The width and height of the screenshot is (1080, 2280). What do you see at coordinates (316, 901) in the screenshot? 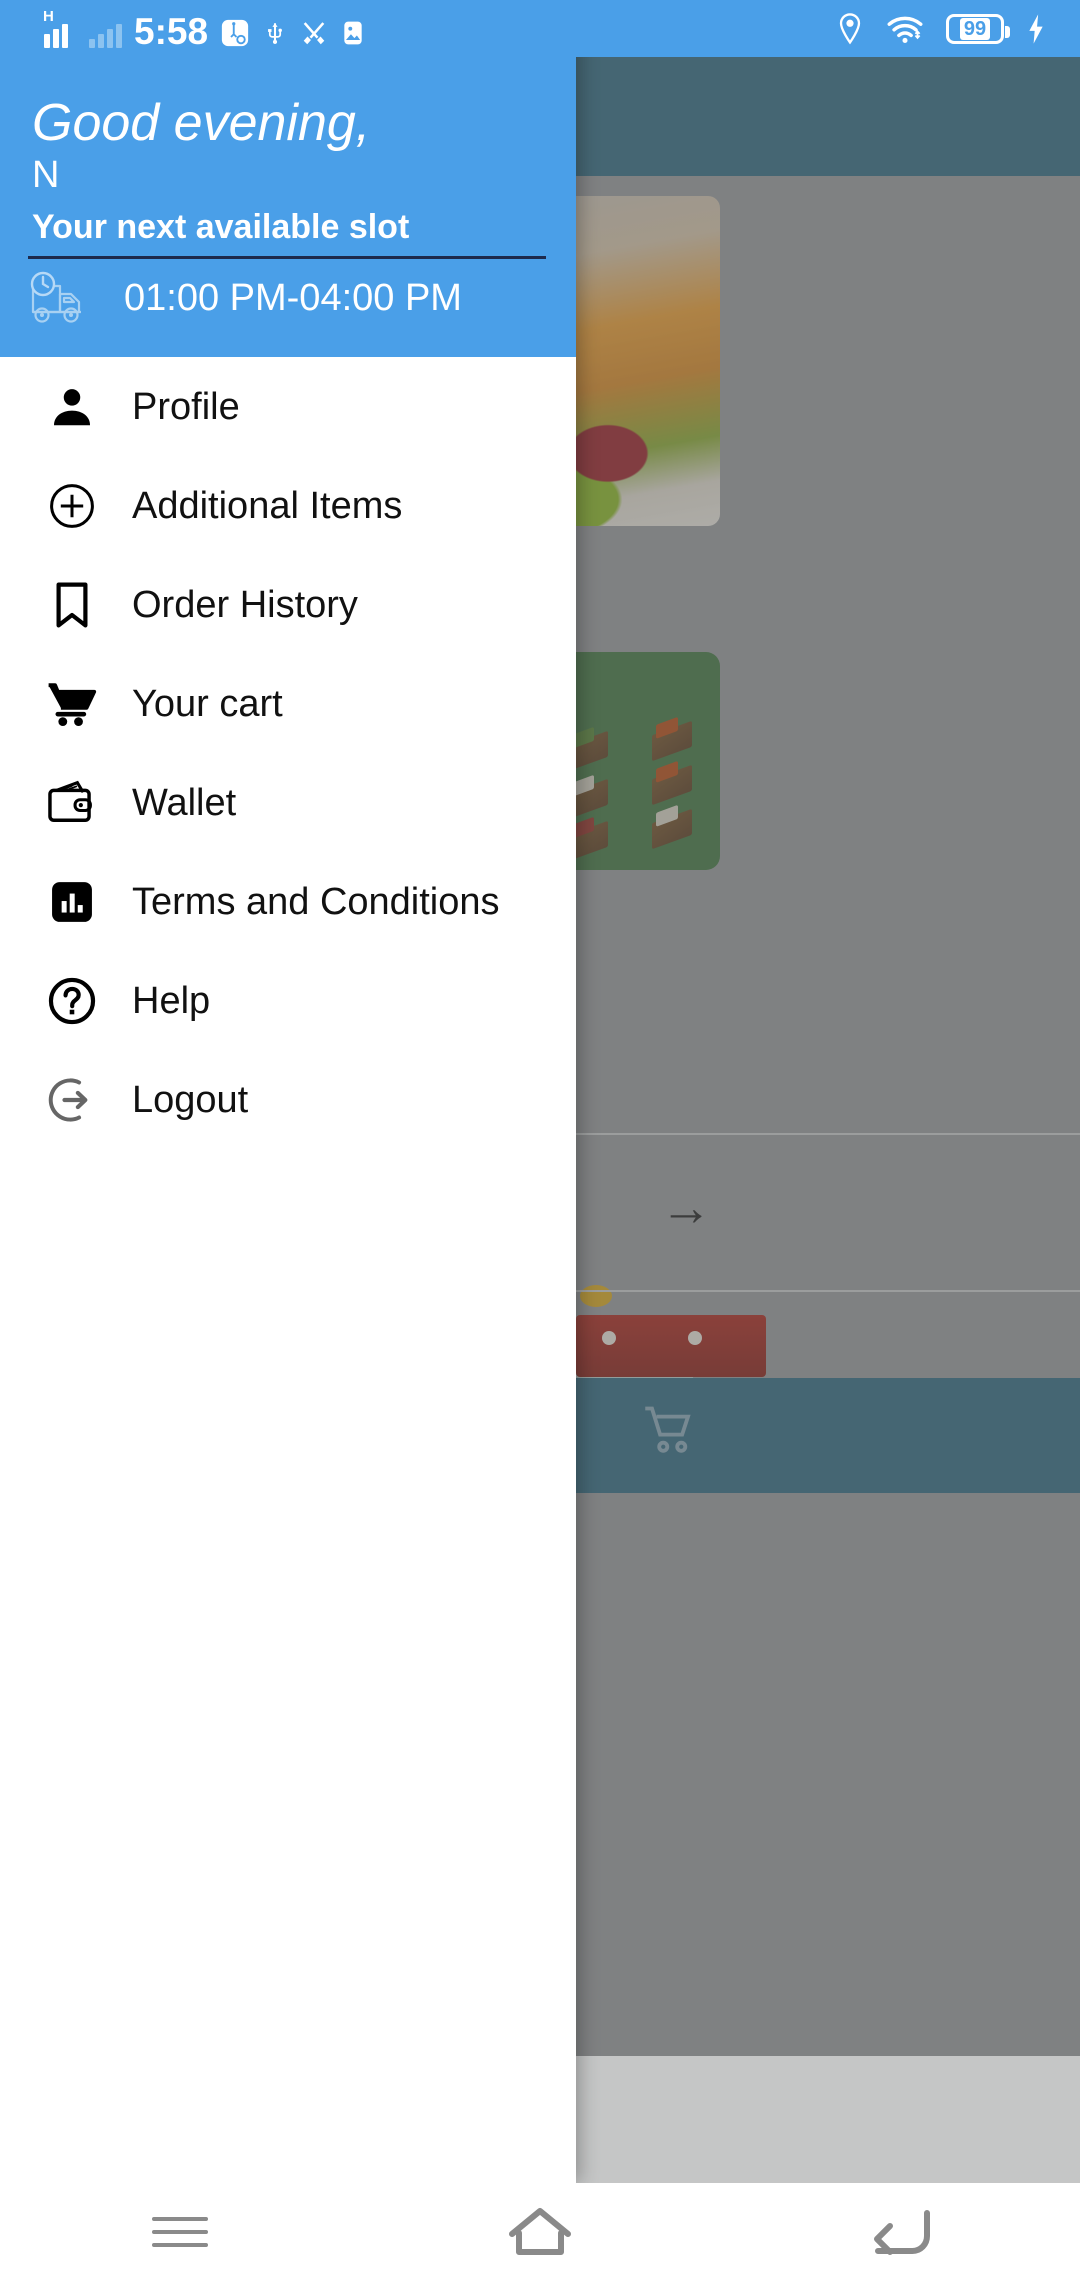
I see `menu-item-label: Terms and Conditions` at bounding box center [316, 901].